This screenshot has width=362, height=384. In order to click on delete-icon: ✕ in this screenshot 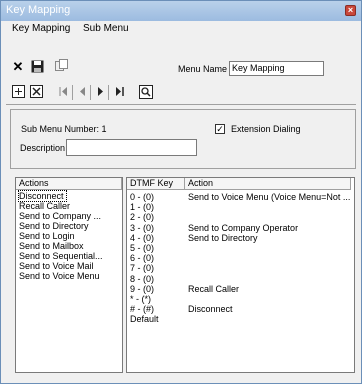, I will do `click(18, 67)`.